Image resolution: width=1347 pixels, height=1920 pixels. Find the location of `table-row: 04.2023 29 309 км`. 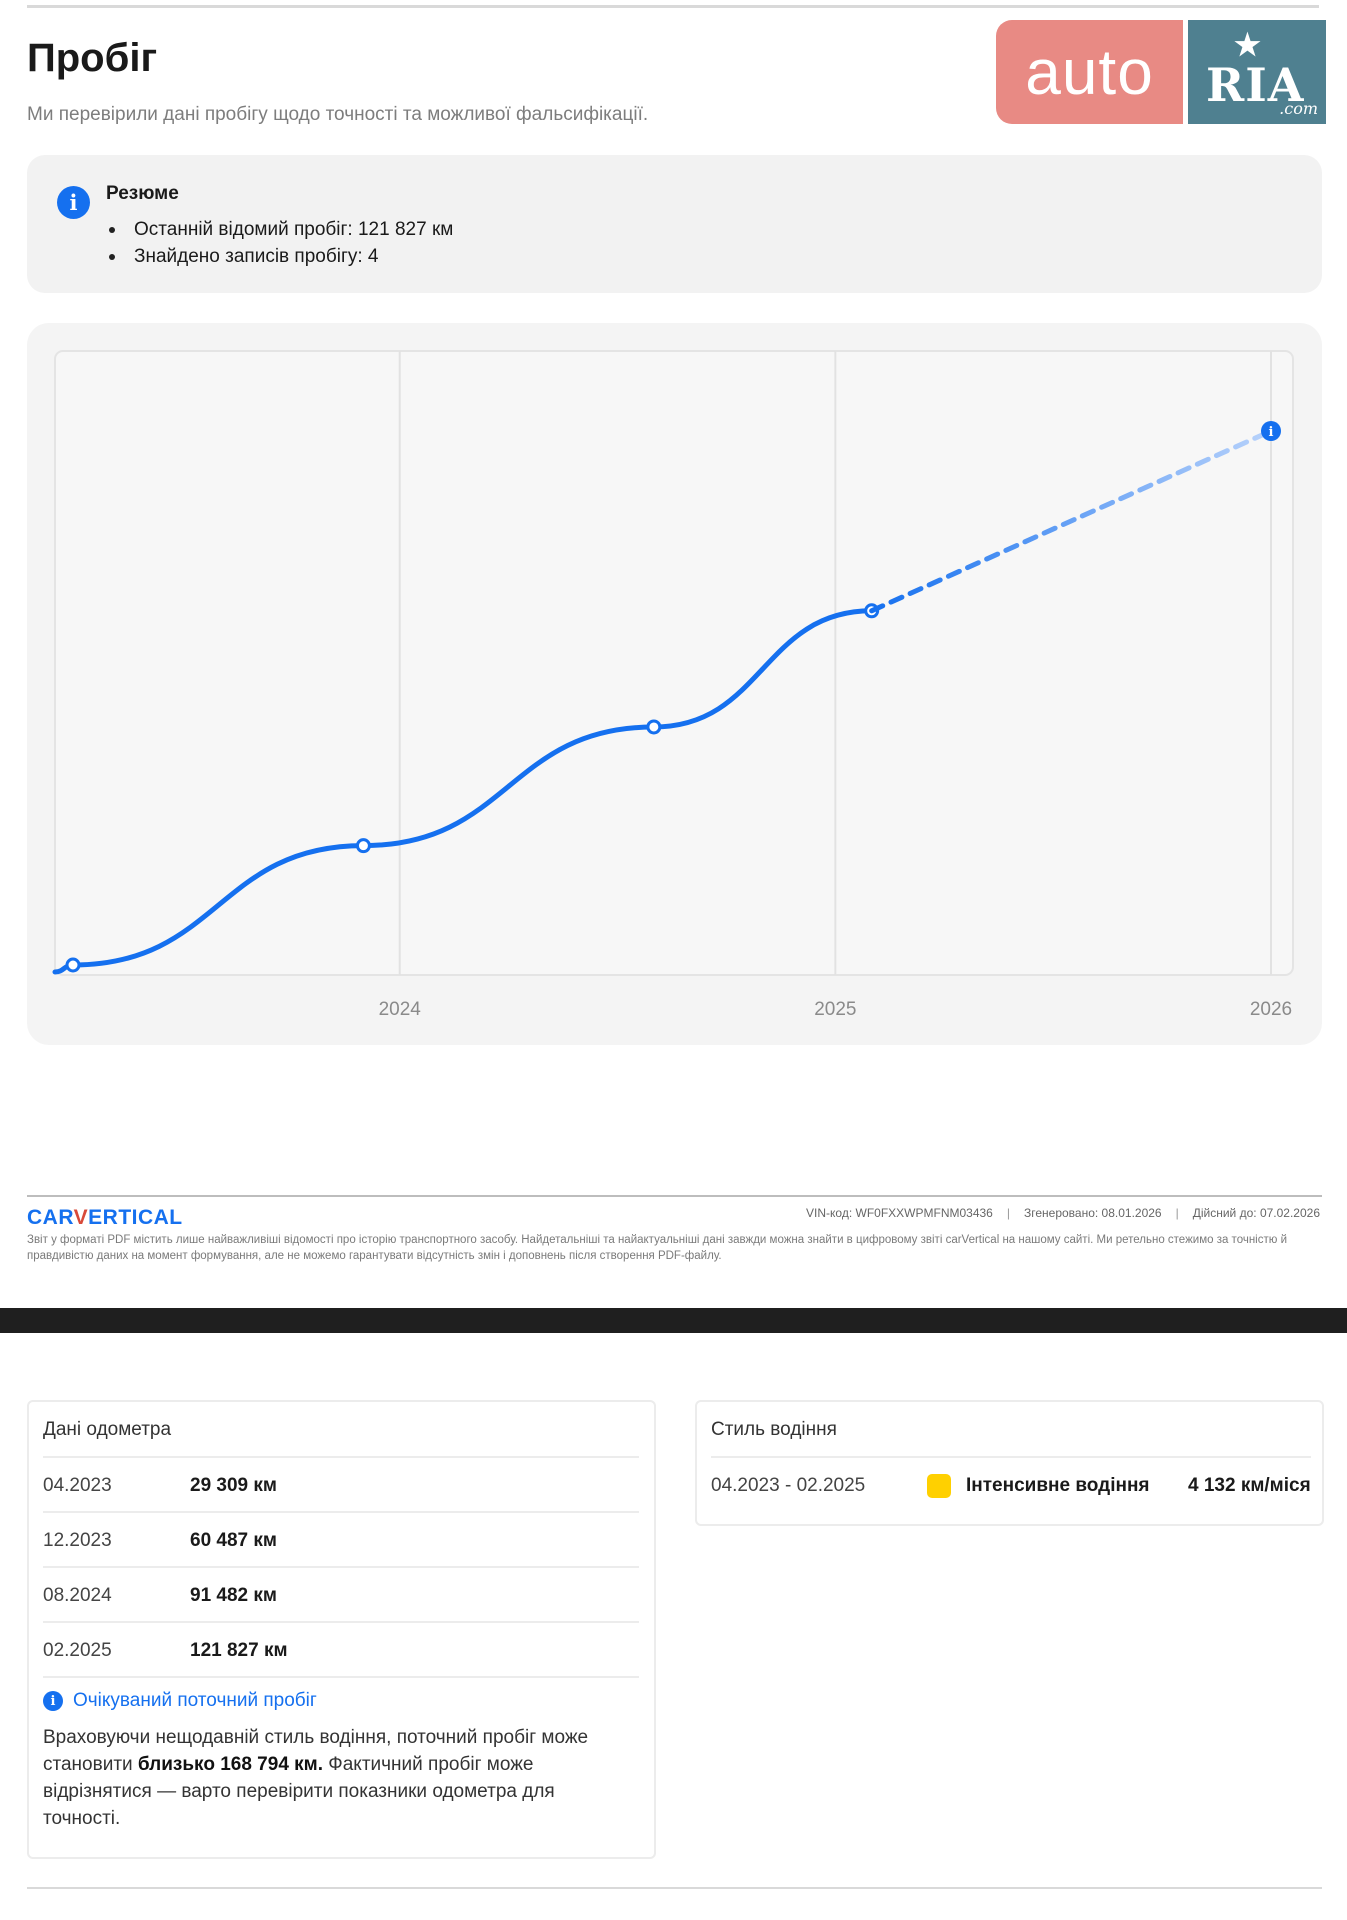

table-row: 04.2023 29 309 км is located at coordinates (341, 1484).